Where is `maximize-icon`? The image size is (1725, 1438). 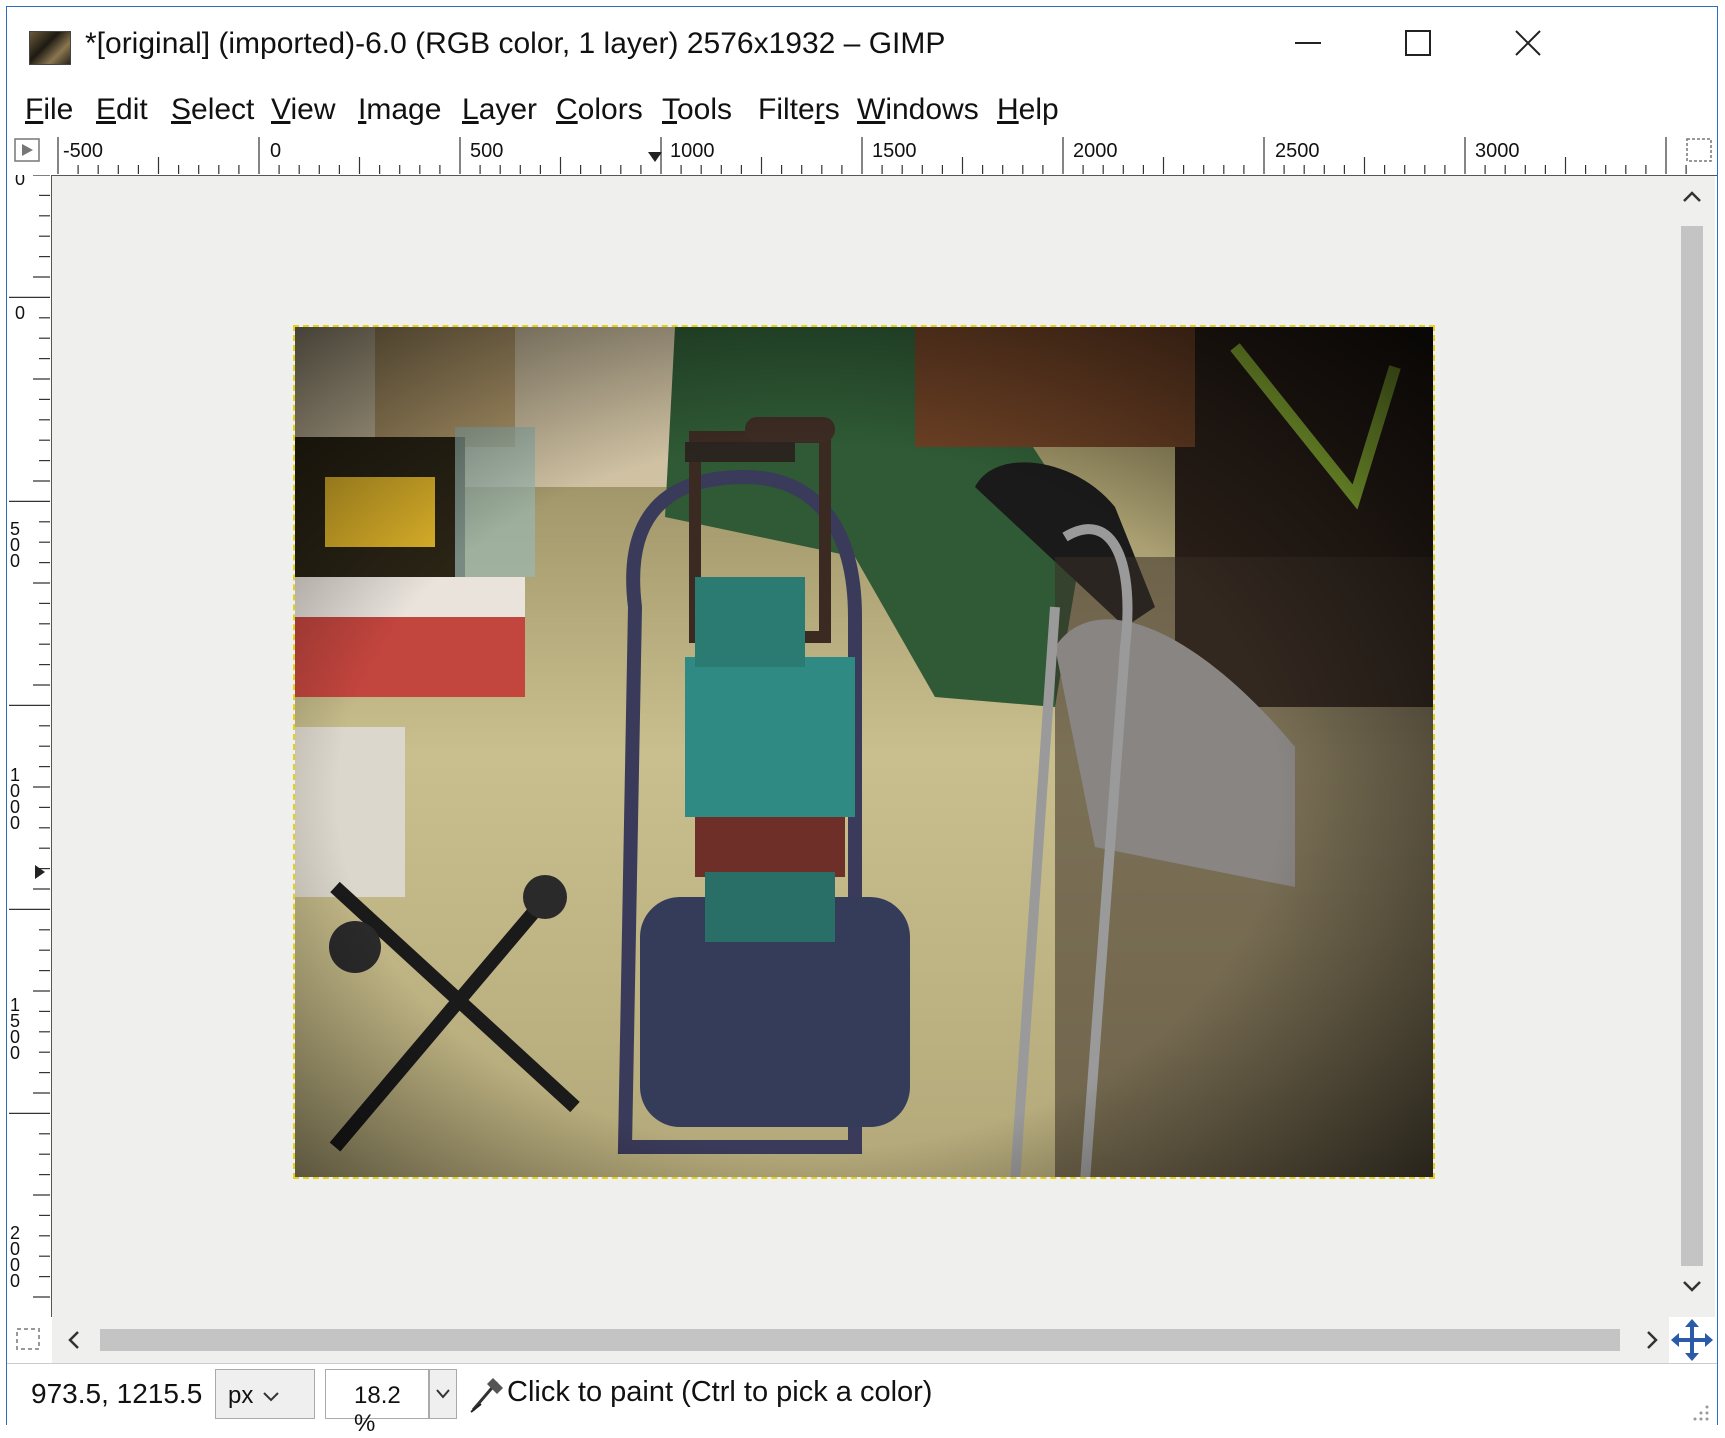
maximize-icon is located at coordinates (1418, 43).